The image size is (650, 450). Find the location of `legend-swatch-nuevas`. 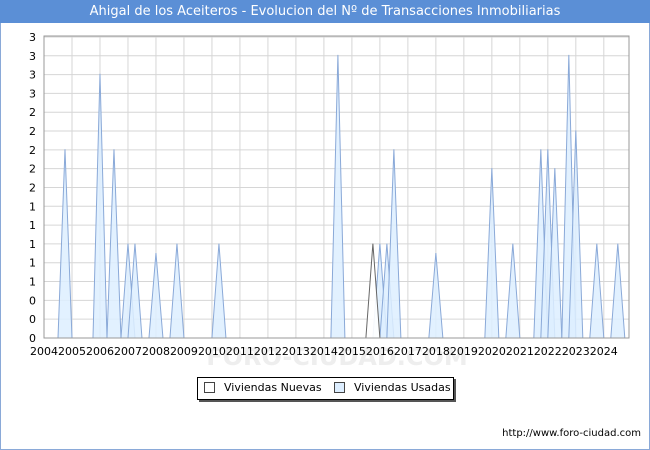

legend-swatch-nuevas is located at coordinates (209, 387).